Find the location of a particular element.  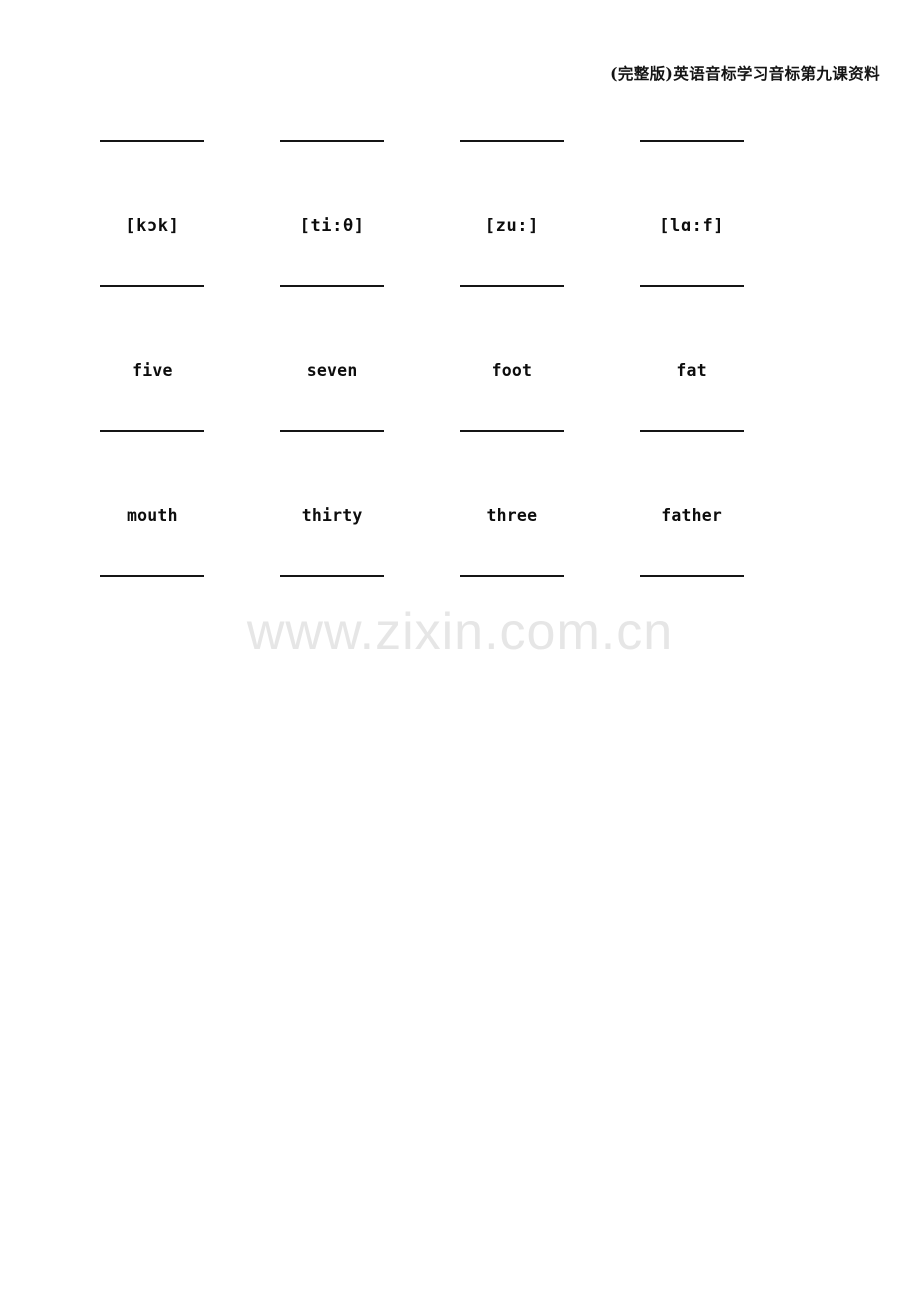

prompt-cell: [kɔk] is located at coordinates (152, 225).